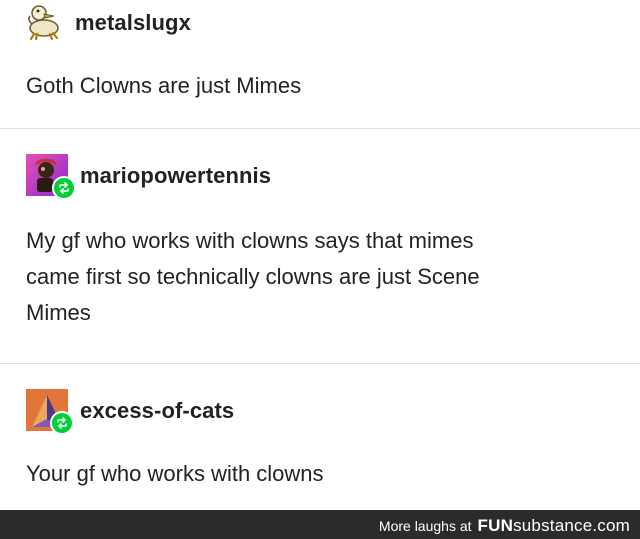 This screenshot has width=640, height=539. What do you see at coordinates (175, 176) in the screenshot?
I see `post-2-username: mariopowertennis` at bounding box center [175, 176].